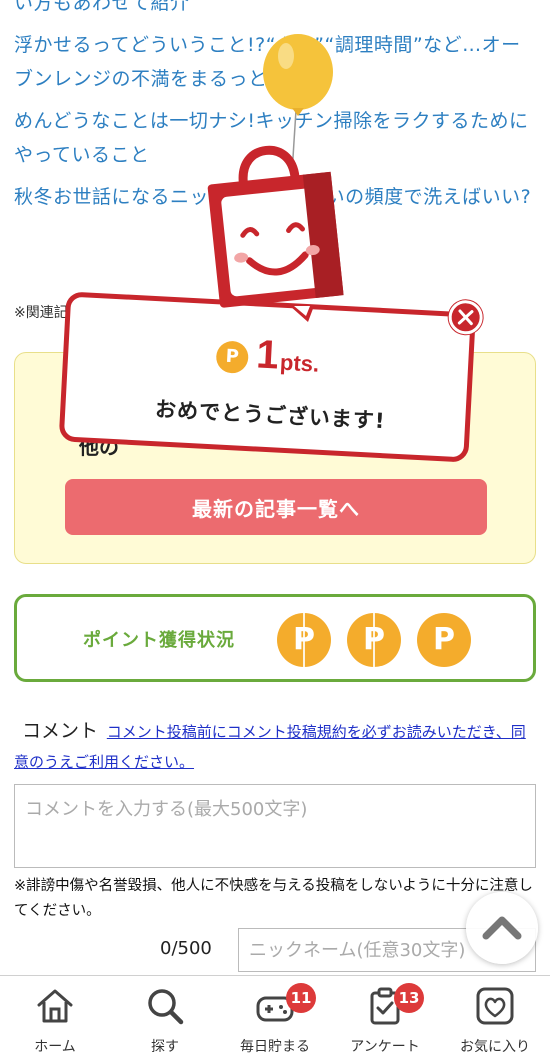 This screenshot has width=550, height=1062. What do you see at coordinates (385, 1019) in the screenshot?
I see `nav-item-survey: 13 アンケート` at bounding box center [385, 1019].